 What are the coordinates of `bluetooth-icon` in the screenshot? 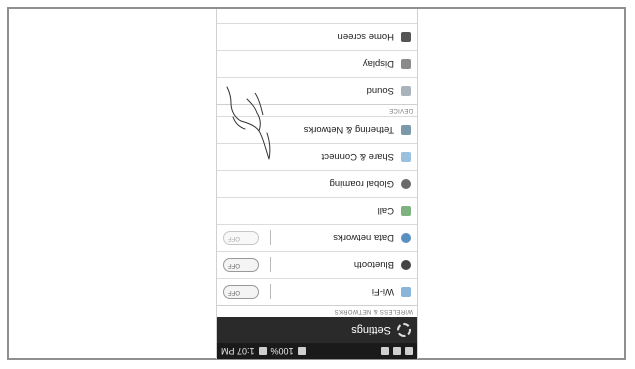 It's located at (406, 265).